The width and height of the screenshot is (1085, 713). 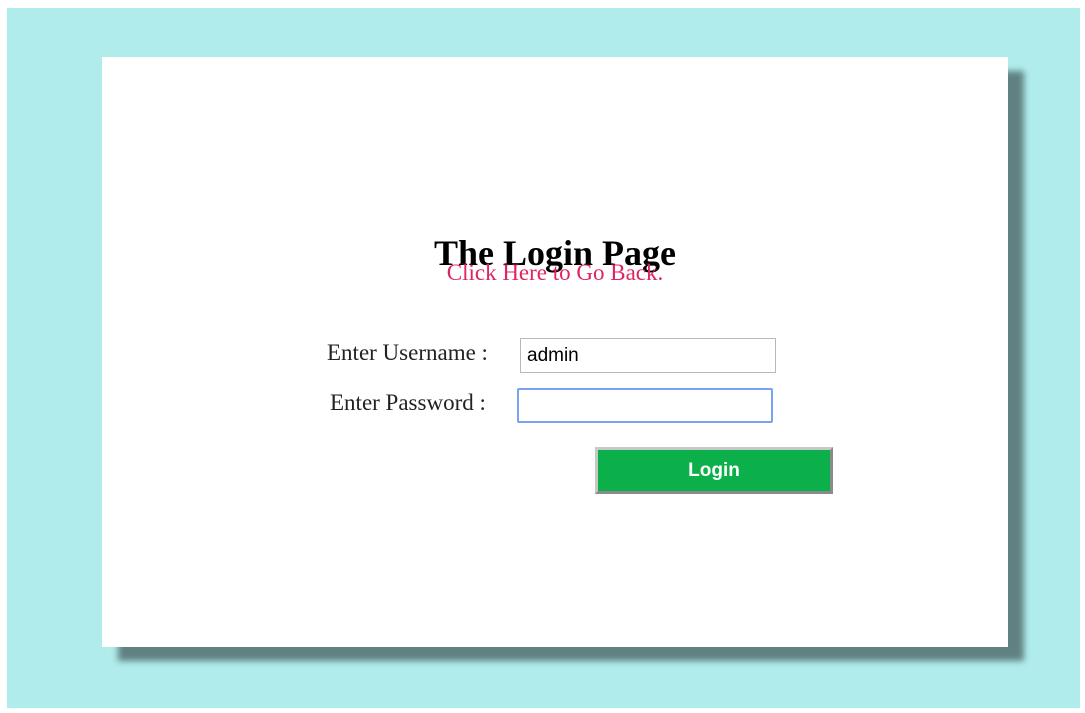 What do you see at coordinates (648, 355) in the screenshot?
I see `username-input` at bounding box center [648, 355].